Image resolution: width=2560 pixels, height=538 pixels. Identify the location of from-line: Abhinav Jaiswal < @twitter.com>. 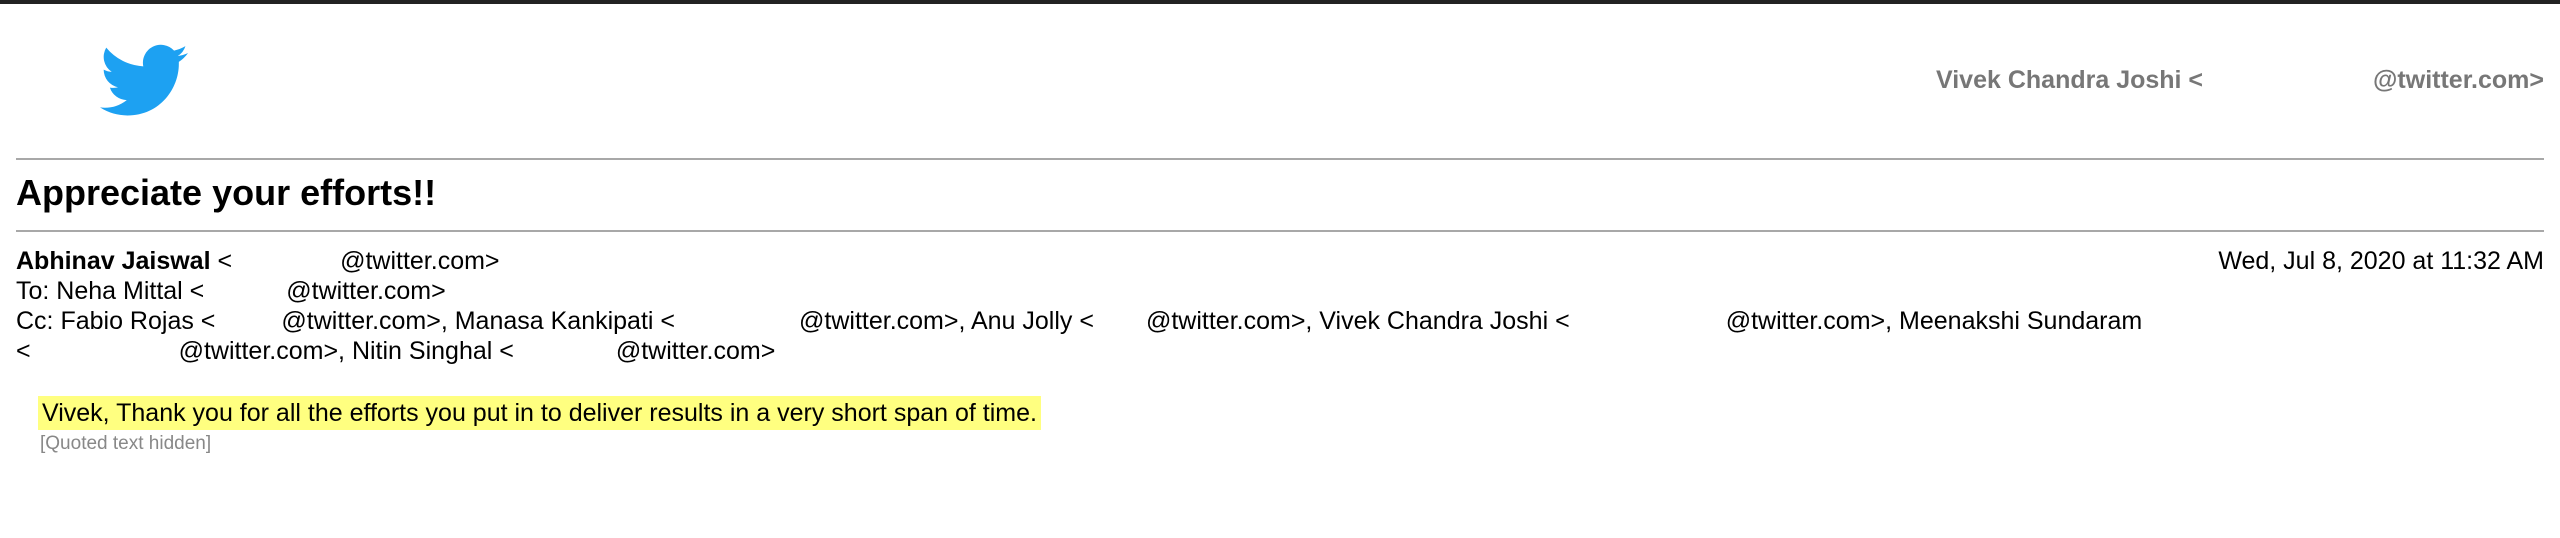
(258, 261).